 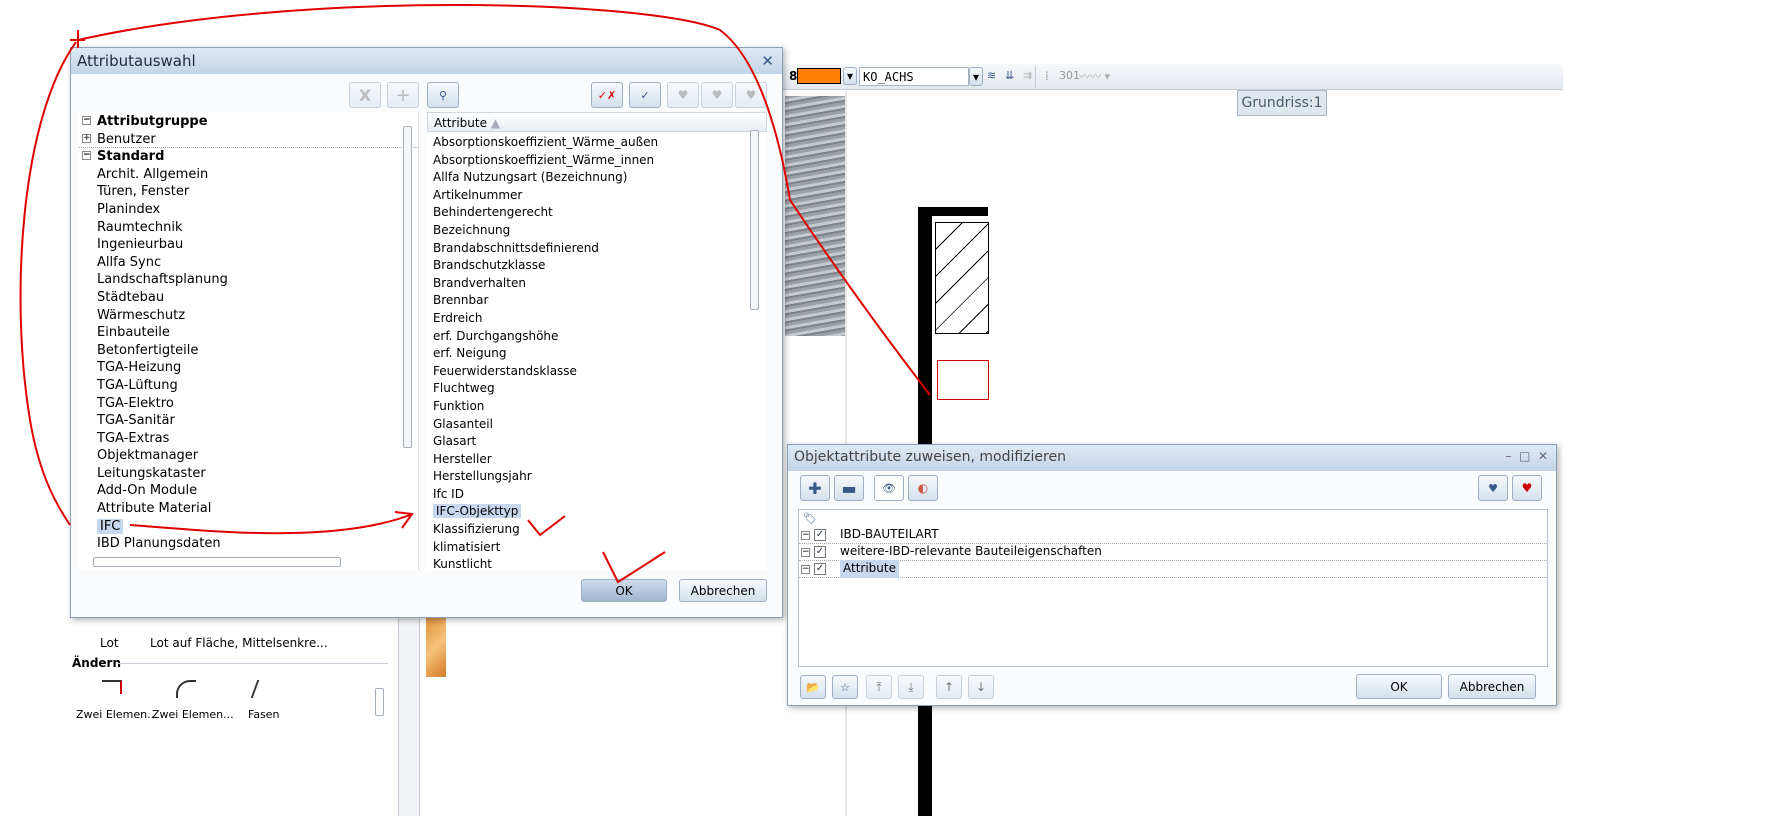 I want to click on annotation-start-hook, so click(x=77, y=39).